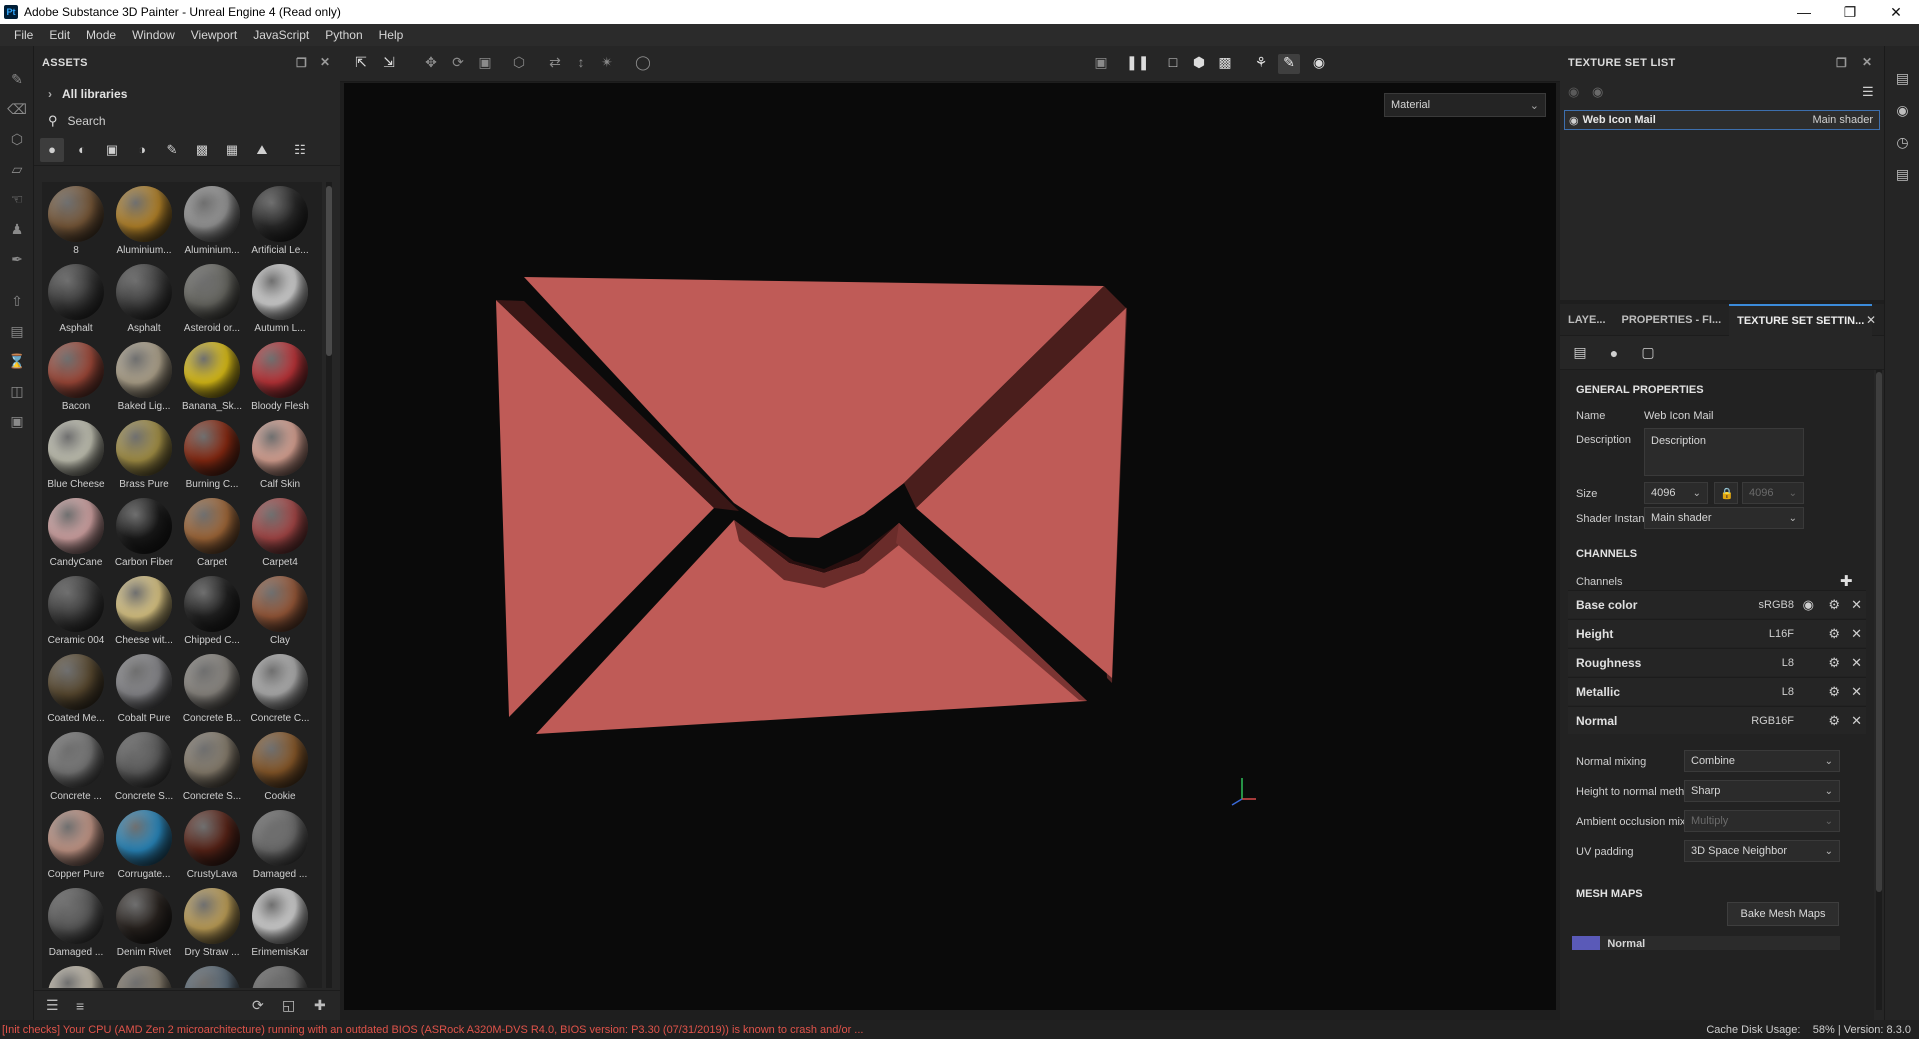 The image size is (1919, 1039). What do you see at coordinates (87, 121) in the screenshot?
I see `search-input: Search` at bounding box center [87, 121].